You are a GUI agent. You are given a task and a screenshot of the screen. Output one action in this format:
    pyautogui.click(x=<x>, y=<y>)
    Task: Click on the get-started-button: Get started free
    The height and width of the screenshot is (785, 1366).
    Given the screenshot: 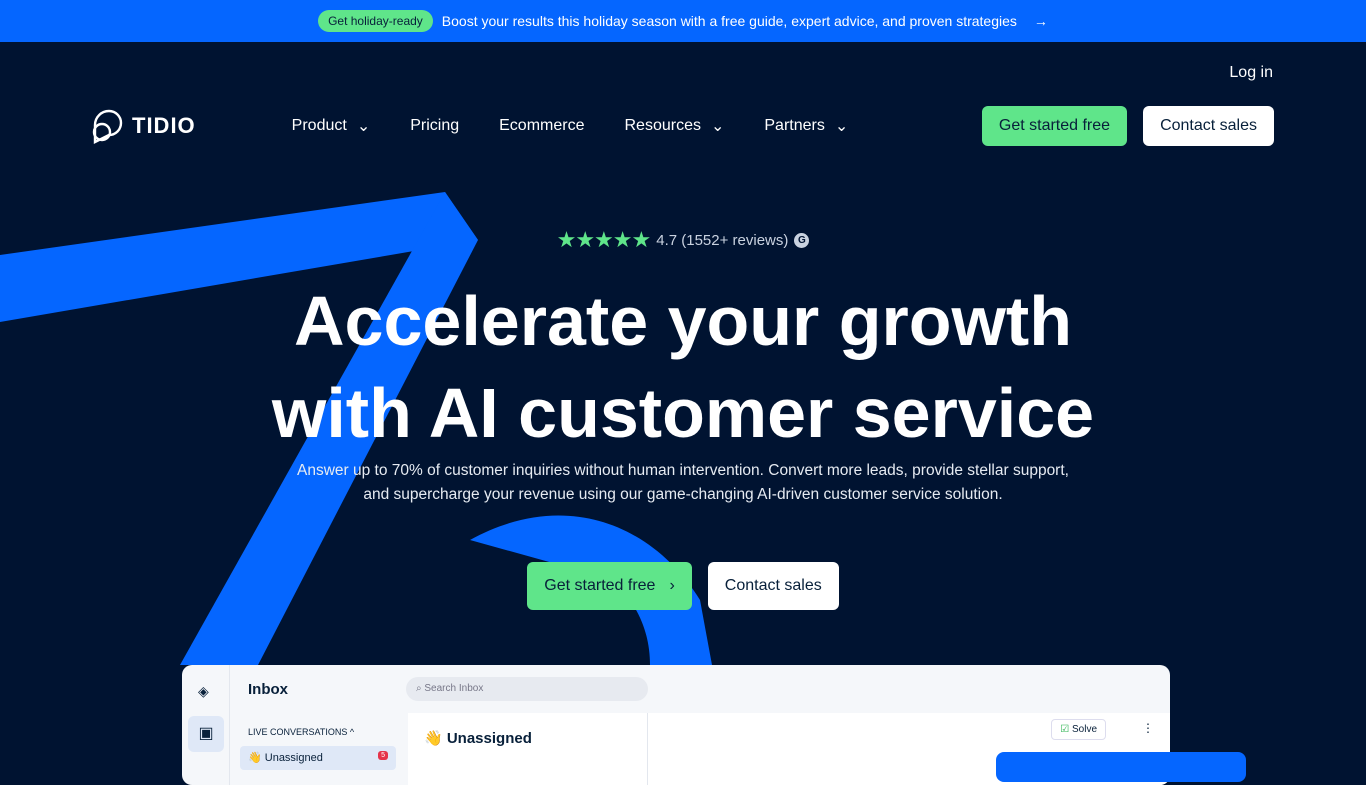 What is the action you would take?
    pyautogui.click(x=1054, y=126)
    